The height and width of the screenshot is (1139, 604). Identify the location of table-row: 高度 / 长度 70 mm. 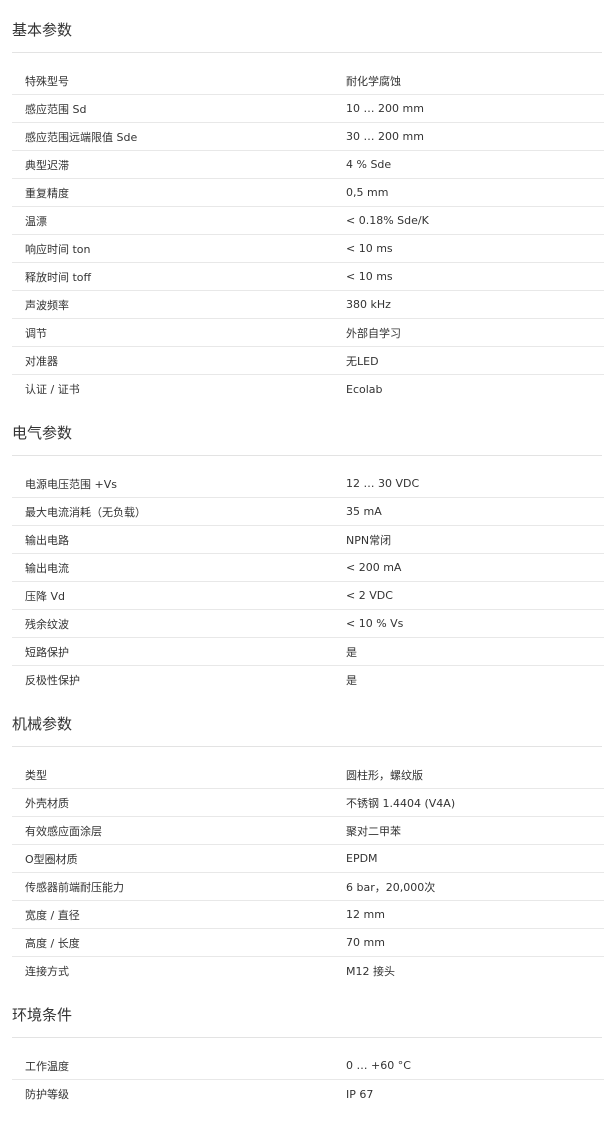
(308, 943).